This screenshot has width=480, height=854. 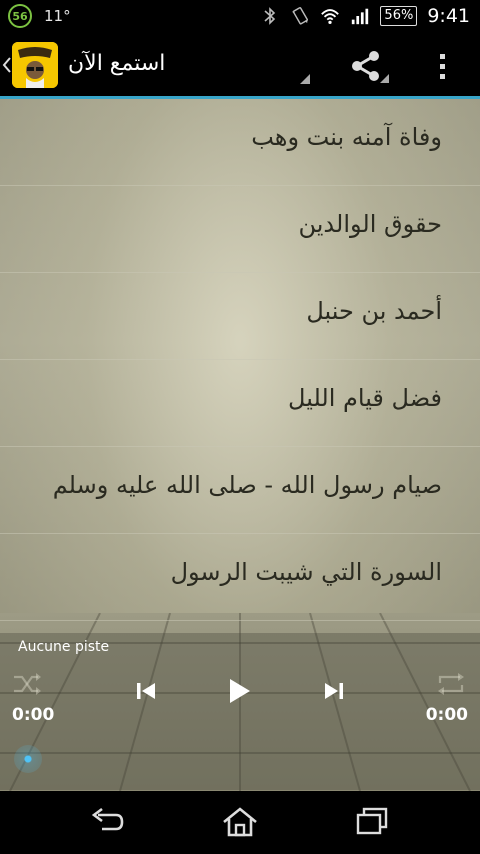 I want to click on track-label: أحمد بن حنبل, so click(x=374, y=311).